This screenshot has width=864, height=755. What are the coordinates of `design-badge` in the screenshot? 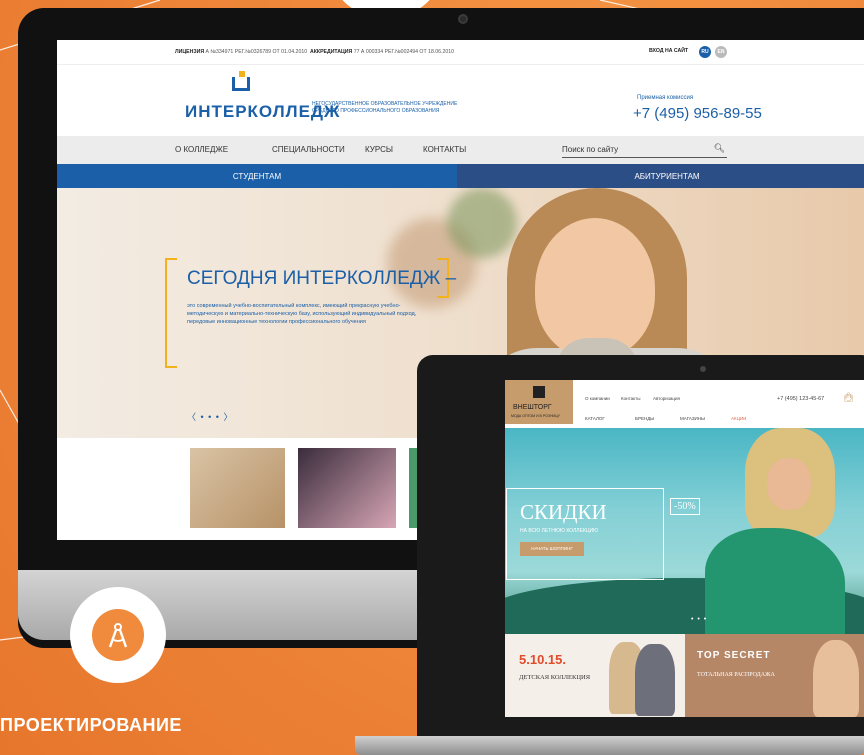 It's located at (118, 635).